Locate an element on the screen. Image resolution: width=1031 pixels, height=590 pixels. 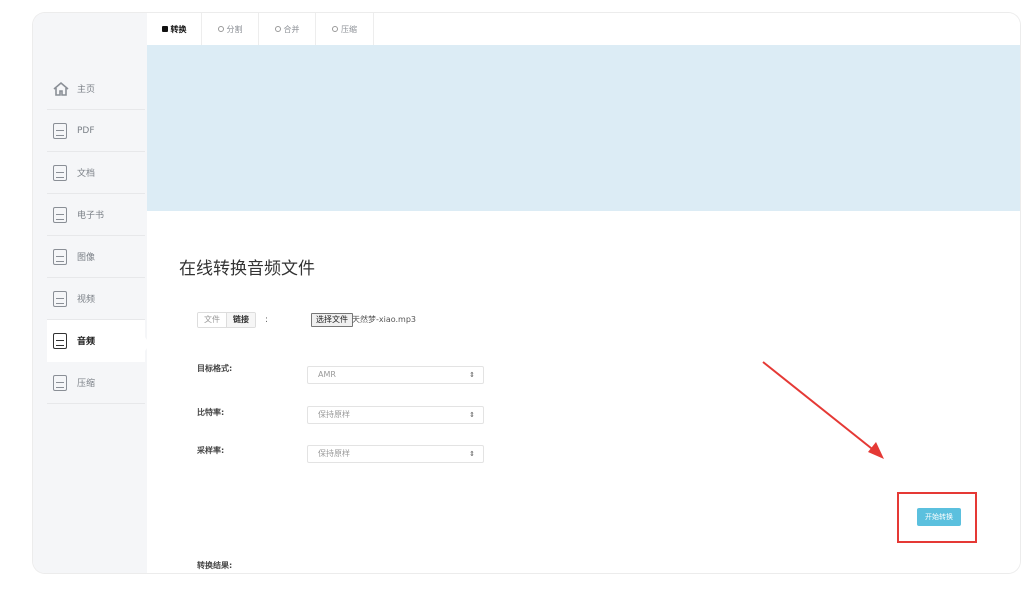
bitrate-value: 保持原样 is located at coordinates (334, 414).